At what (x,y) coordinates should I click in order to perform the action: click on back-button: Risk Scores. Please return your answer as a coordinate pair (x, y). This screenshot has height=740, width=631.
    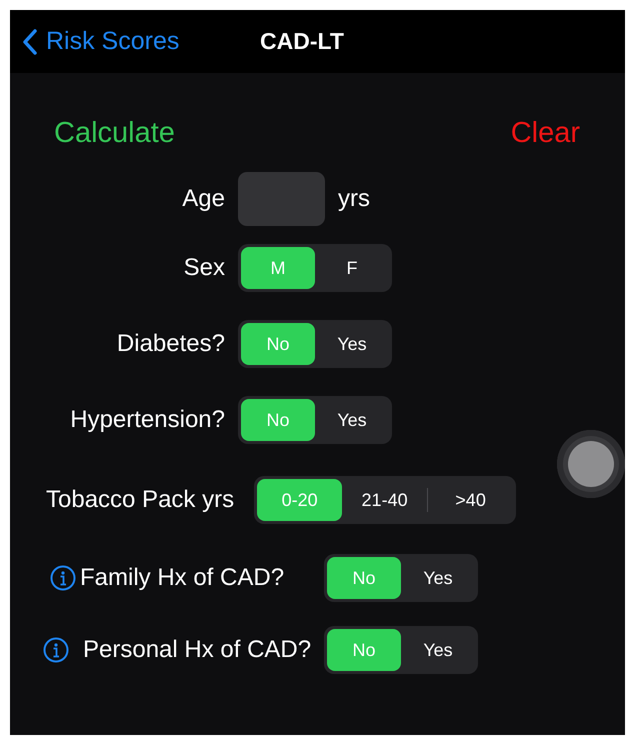
    Looking at the image, I should click on (135, 41).